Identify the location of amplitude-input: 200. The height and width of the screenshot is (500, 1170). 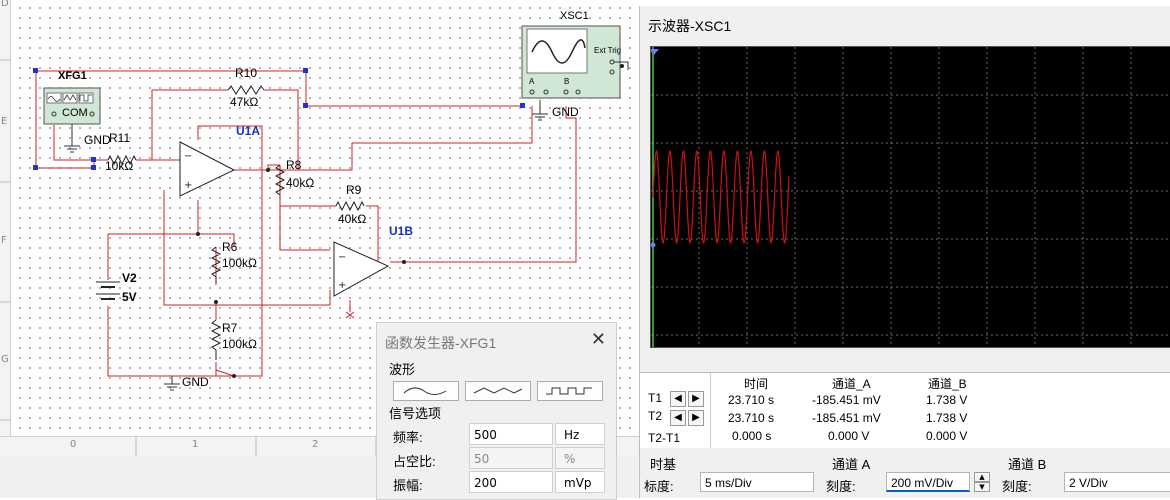
(511, 482).